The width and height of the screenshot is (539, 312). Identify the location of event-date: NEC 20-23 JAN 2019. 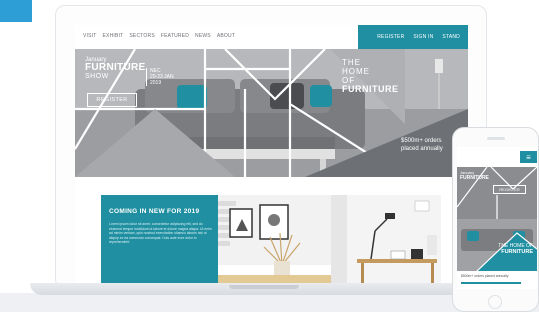
(160, 77).